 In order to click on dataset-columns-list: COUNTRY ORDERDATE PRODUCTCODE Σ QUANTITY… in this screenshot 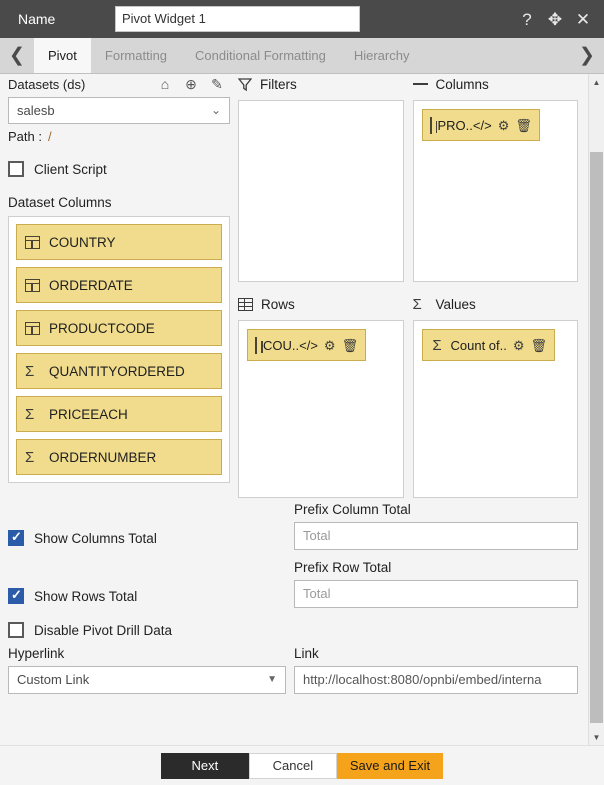, I will do `click(119, 349)`.